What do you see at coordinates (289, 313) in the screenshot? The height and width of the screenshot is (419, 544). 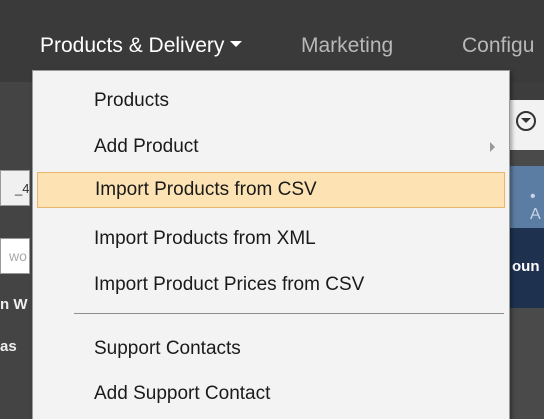 I see `menu-separator` at bounding box center [289, 313].